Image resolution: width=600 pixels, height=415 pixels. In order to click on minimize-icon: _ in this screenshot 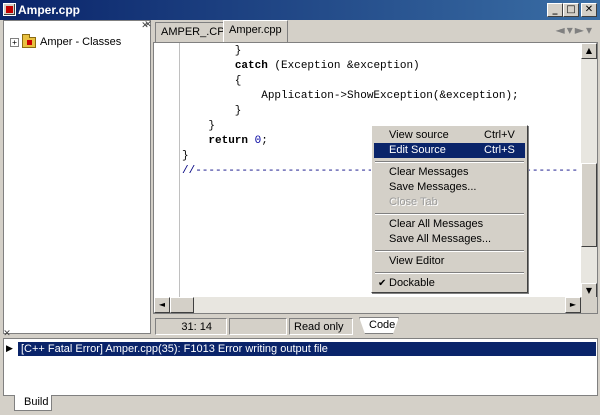, I will do `click(555, 10)`.